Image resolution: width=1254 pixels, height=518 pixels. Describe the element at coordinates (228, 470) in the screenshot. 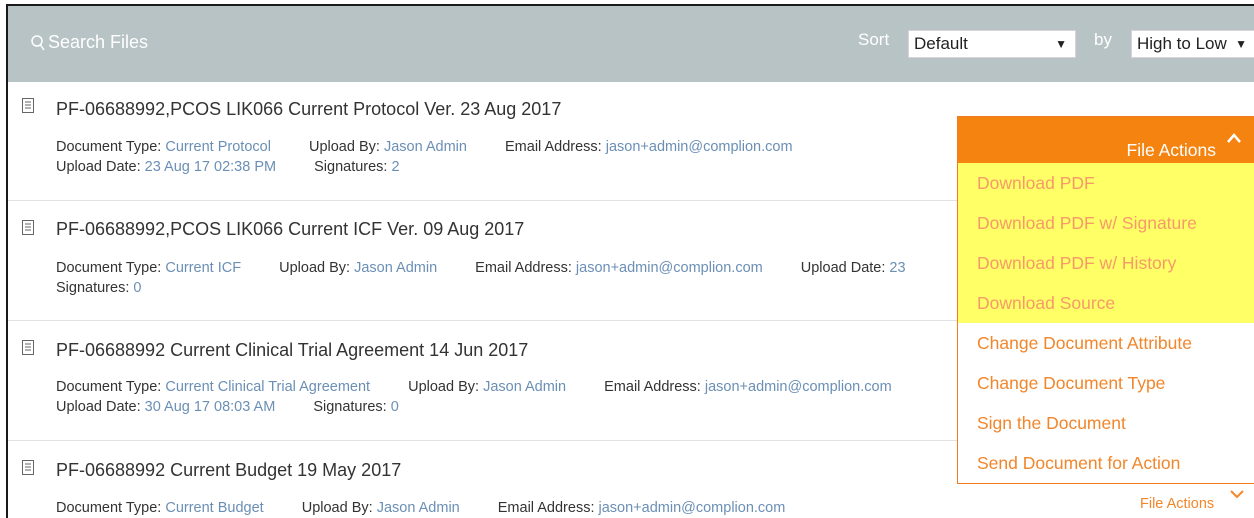

I see `document-title: PF-06688992 Current Budget 19 May 2017` at that location.